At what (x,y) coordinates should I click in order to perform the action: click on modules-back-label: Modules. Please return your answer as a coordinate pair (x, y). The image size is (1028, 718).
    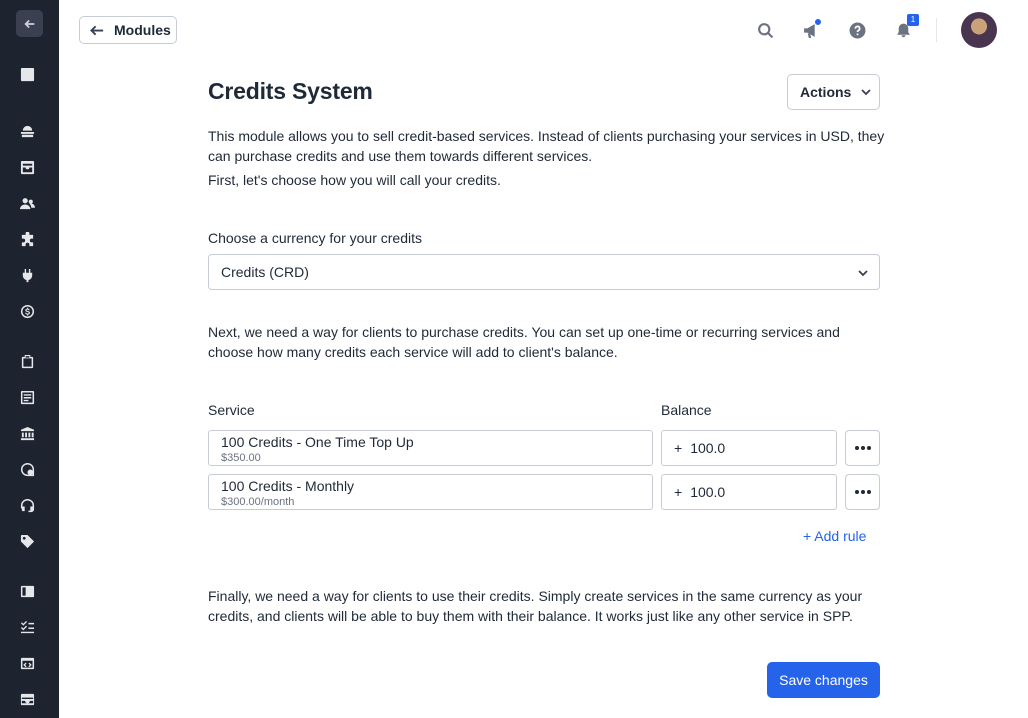
    Looking at the image, I should click on (142, 30).